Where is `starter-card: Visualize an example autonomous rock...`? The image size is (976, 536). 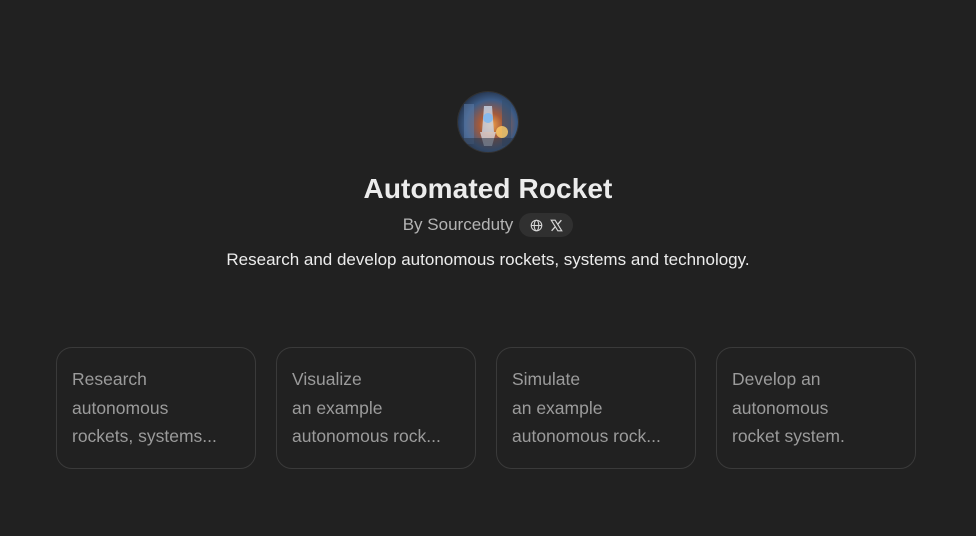 starter-card: Visualize an example autonomous rock... is located at coordinates (376, 408).